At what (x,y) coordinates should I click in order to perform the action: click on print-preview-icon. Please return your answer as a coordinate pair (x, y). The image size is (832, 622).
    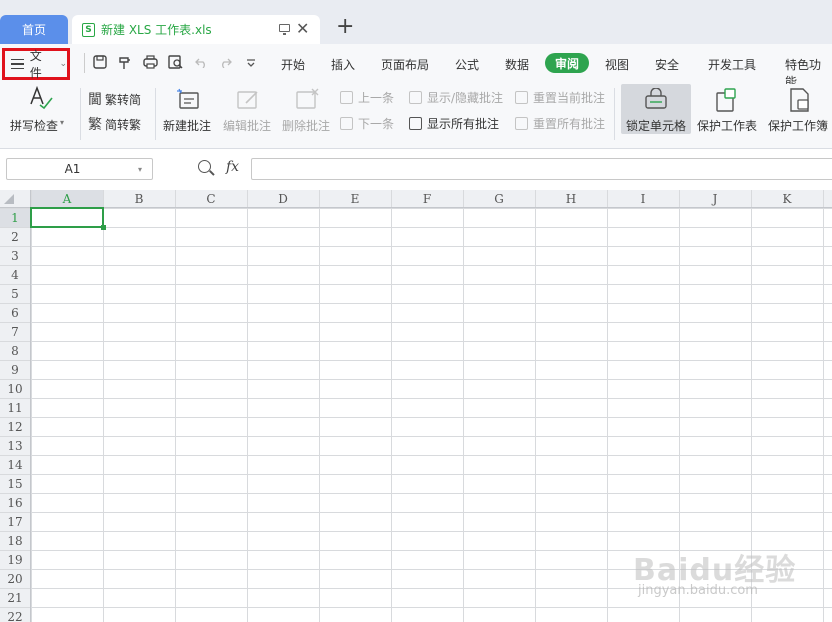
    Looking at the image, I should click on (176, 62).